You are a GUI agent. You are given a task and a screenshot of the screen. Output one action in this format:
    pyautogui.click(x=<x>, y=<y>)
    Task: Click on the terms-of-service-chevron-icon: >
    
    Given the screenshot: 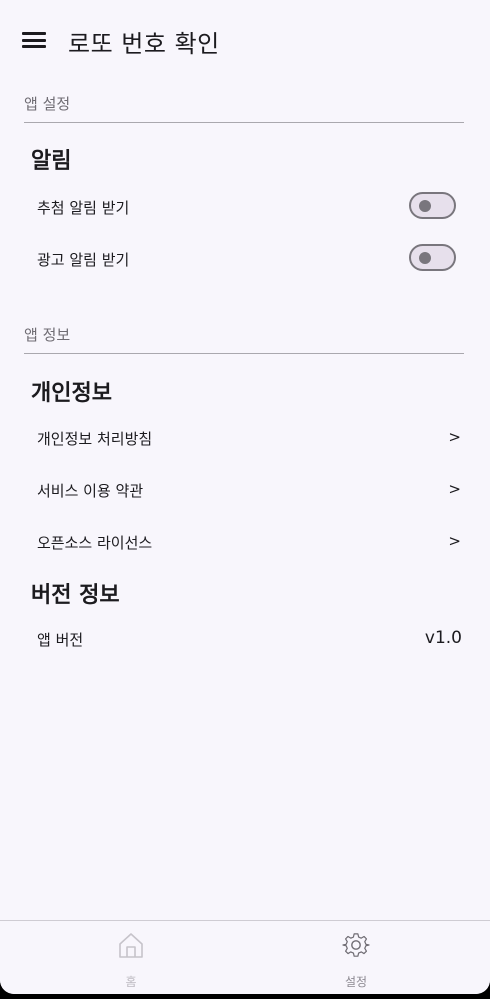 What is the action you would take?
    pyautogui.click(x=454, y=489)
    